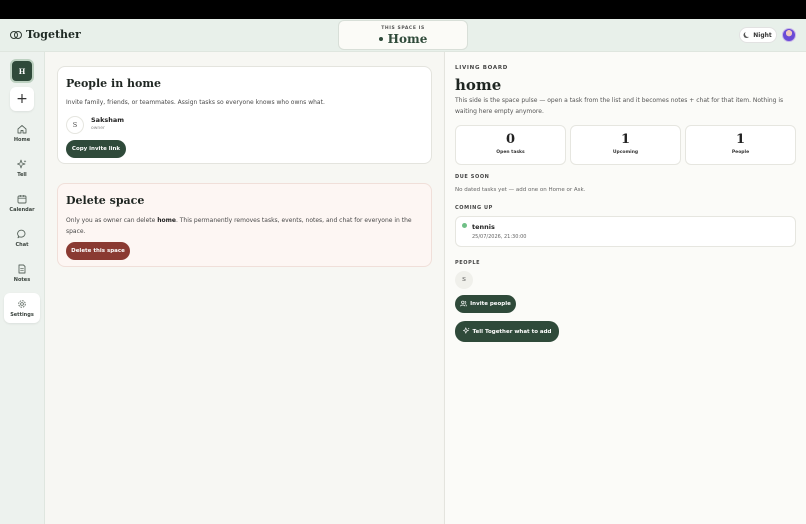  I want to click on sidebar-item-tell: Tell, so click(22, 168).